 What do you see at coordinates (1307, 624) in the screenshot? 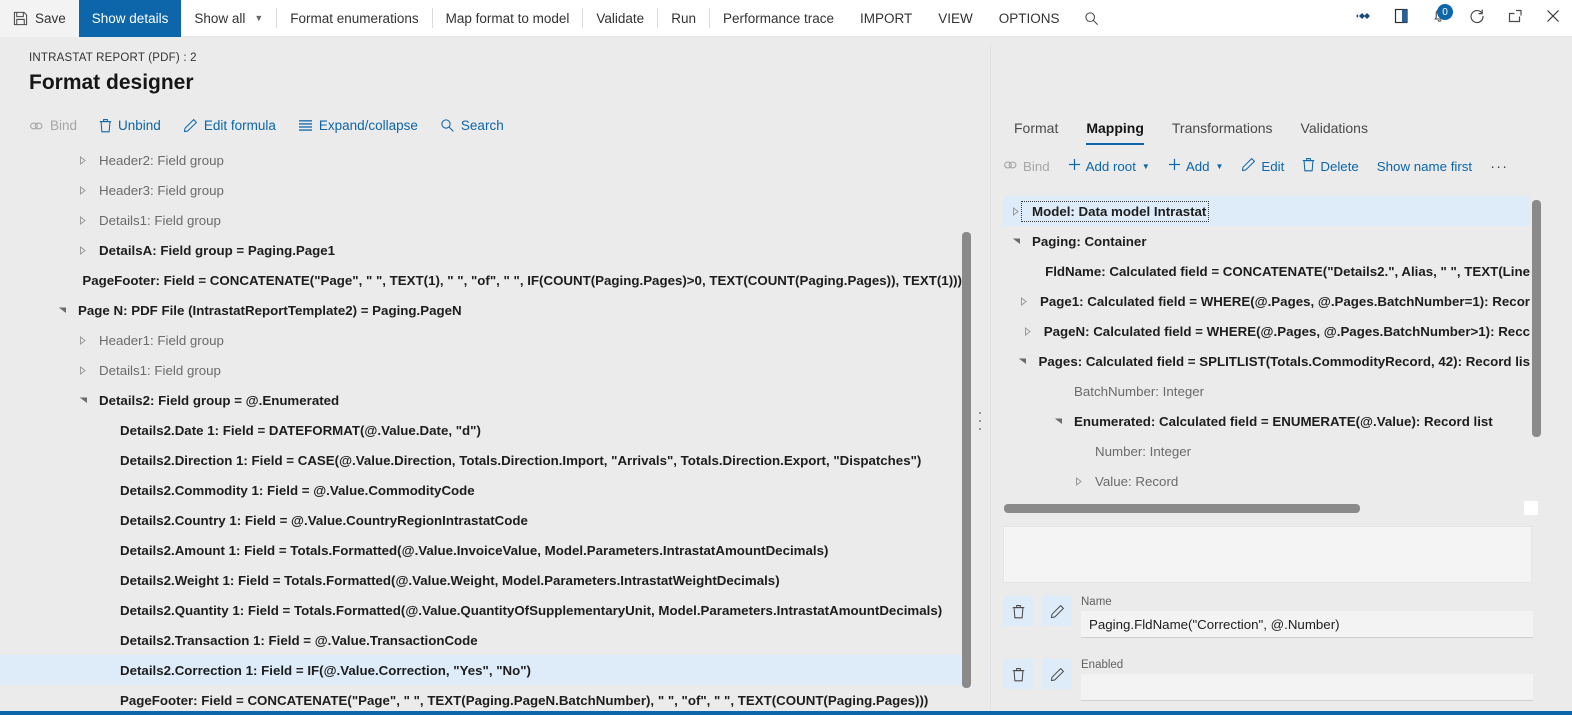
I see `name-field-value: Paging.FldName("Correction", @.Number)` at bounding box center [1307, 624].